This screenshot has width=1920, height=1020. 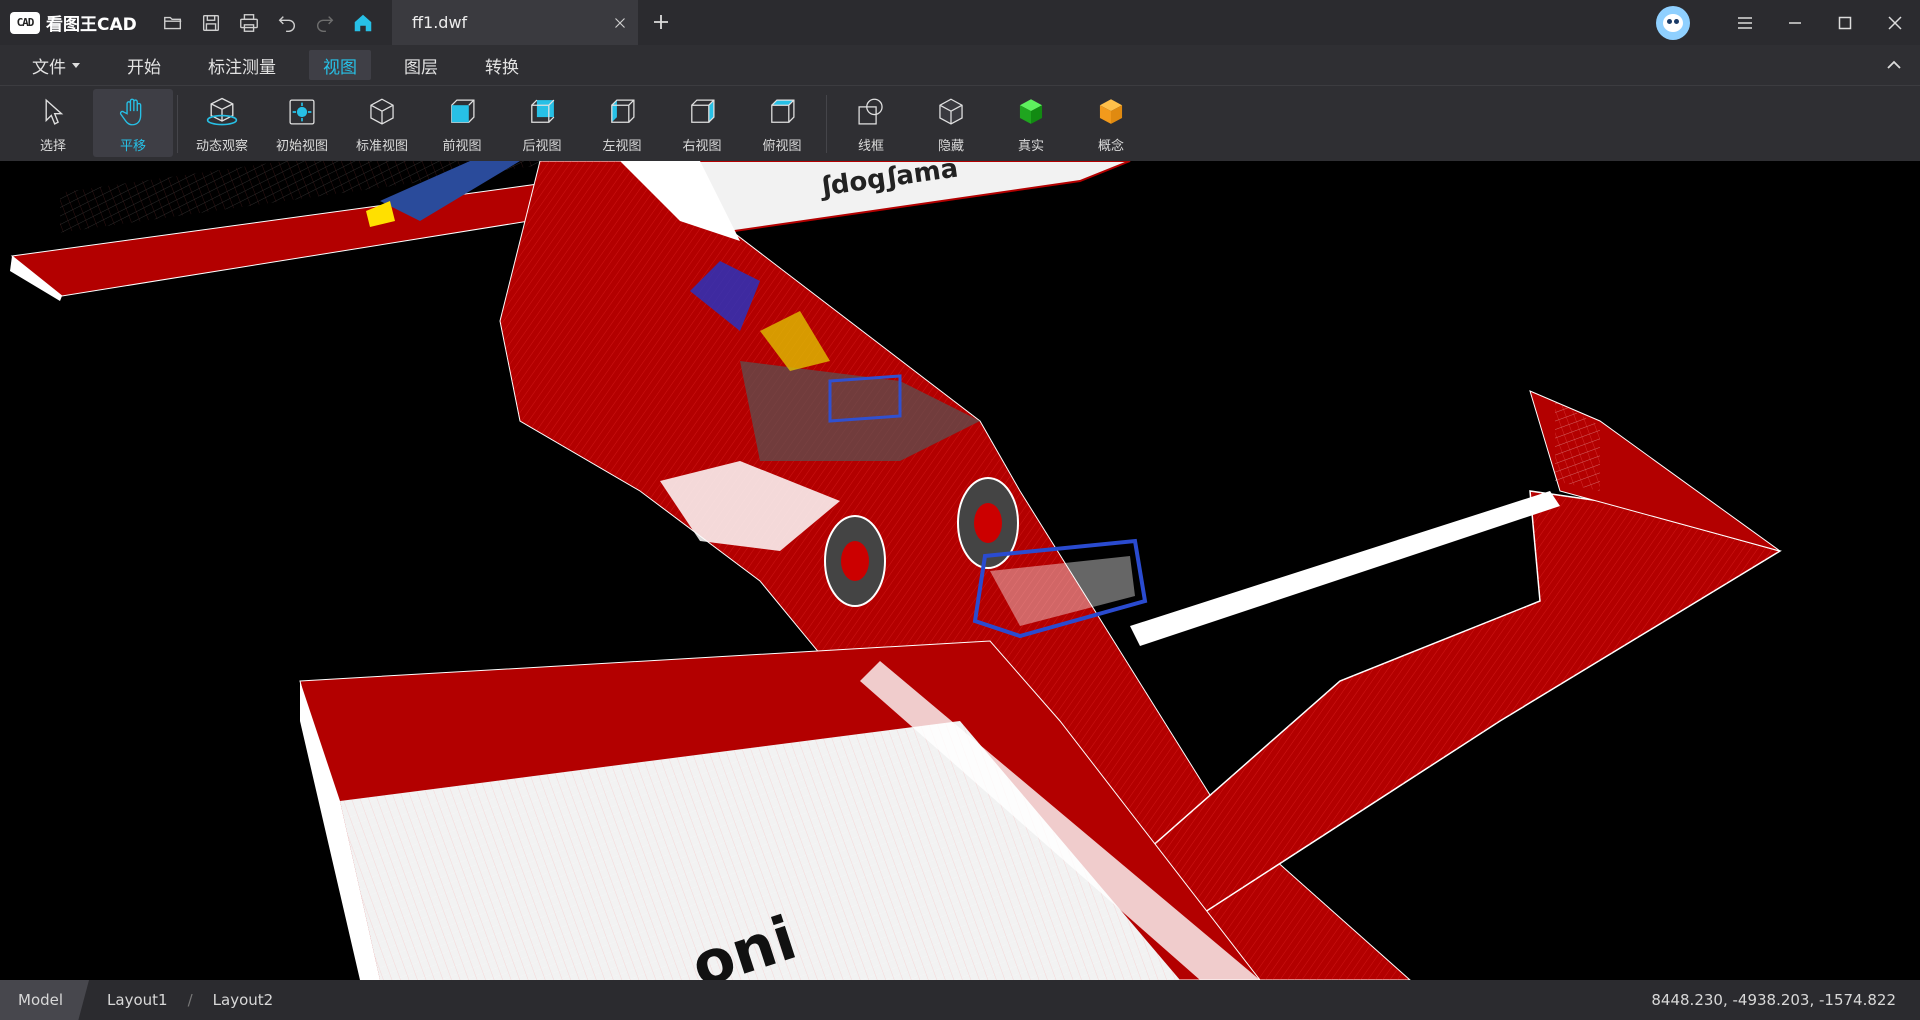 I want to click on realistic-icon, so click(x=1031, y=112).